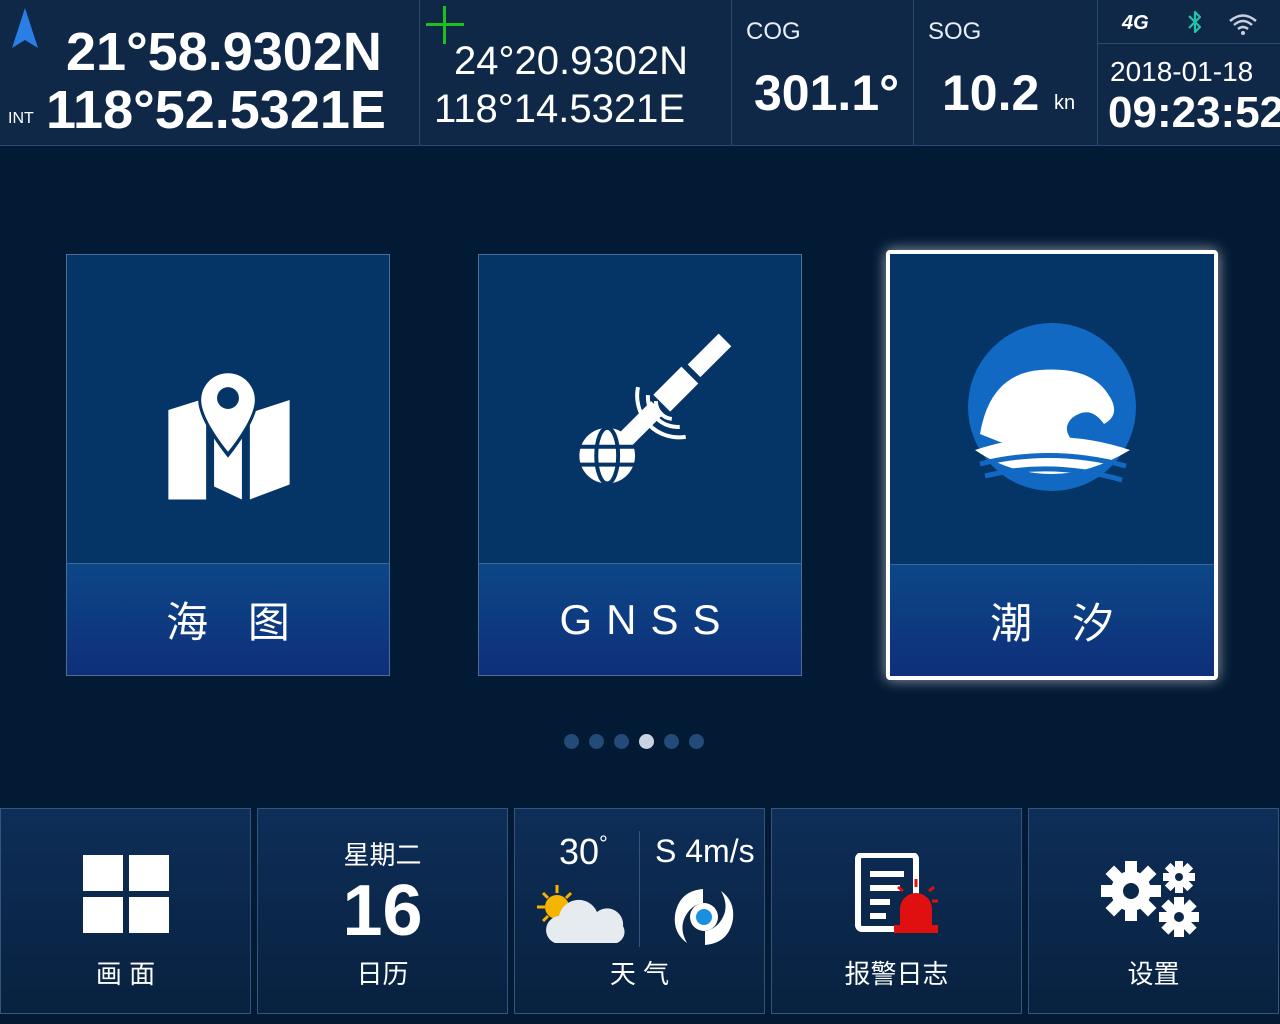 This screenshot has height=1024, width=1280. I want to click on app-card-label: 潮 汐, so click(1052, 620).